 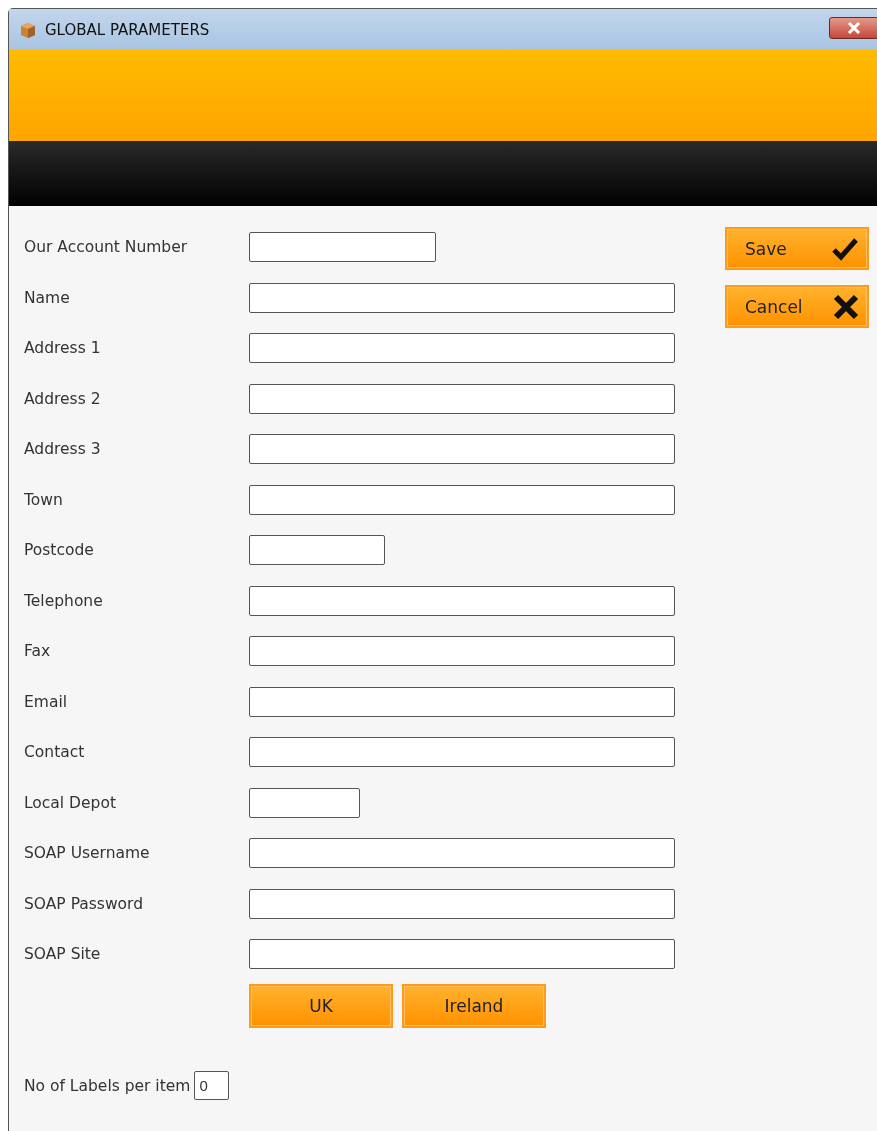 What do you see at coordinates (47, 297) in the screenshot?
I see `field-label: Name` at bounding box center [47, 297].